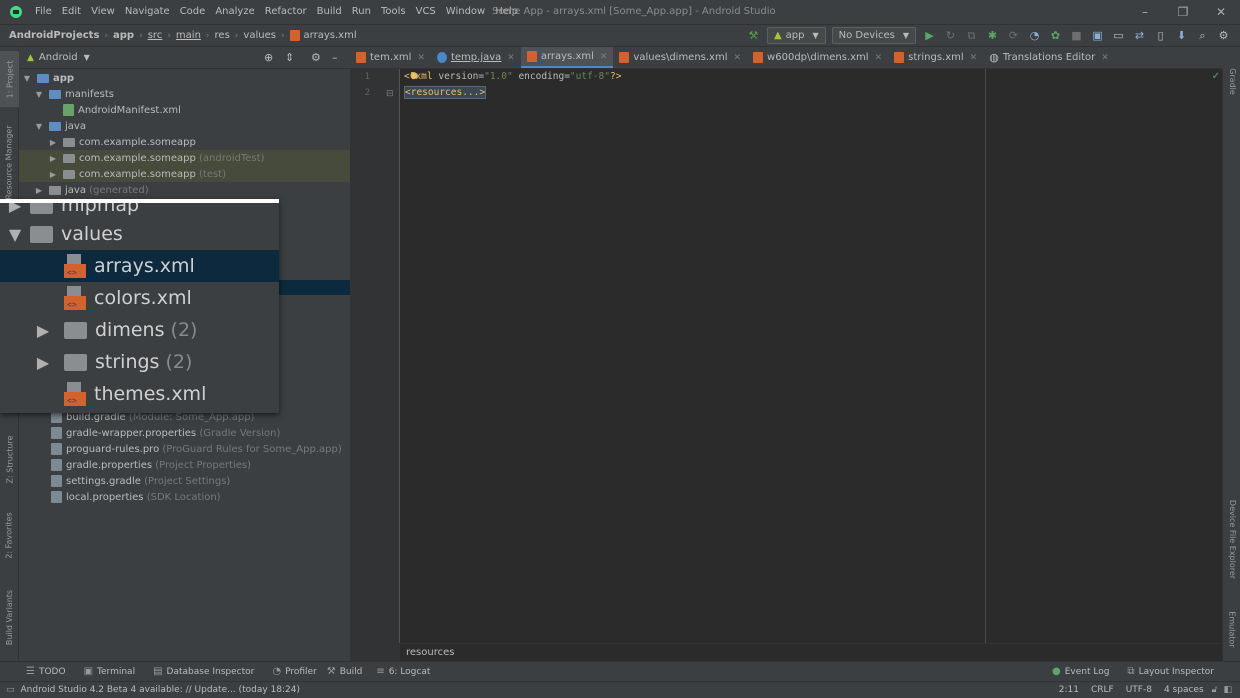 The height and width of the screenshot is (698, 1240). What do you see at coordinates (1080, 671) in the screenshot?
I see `event-log-button: ● Event Log` at bounding box center [1080, 671].